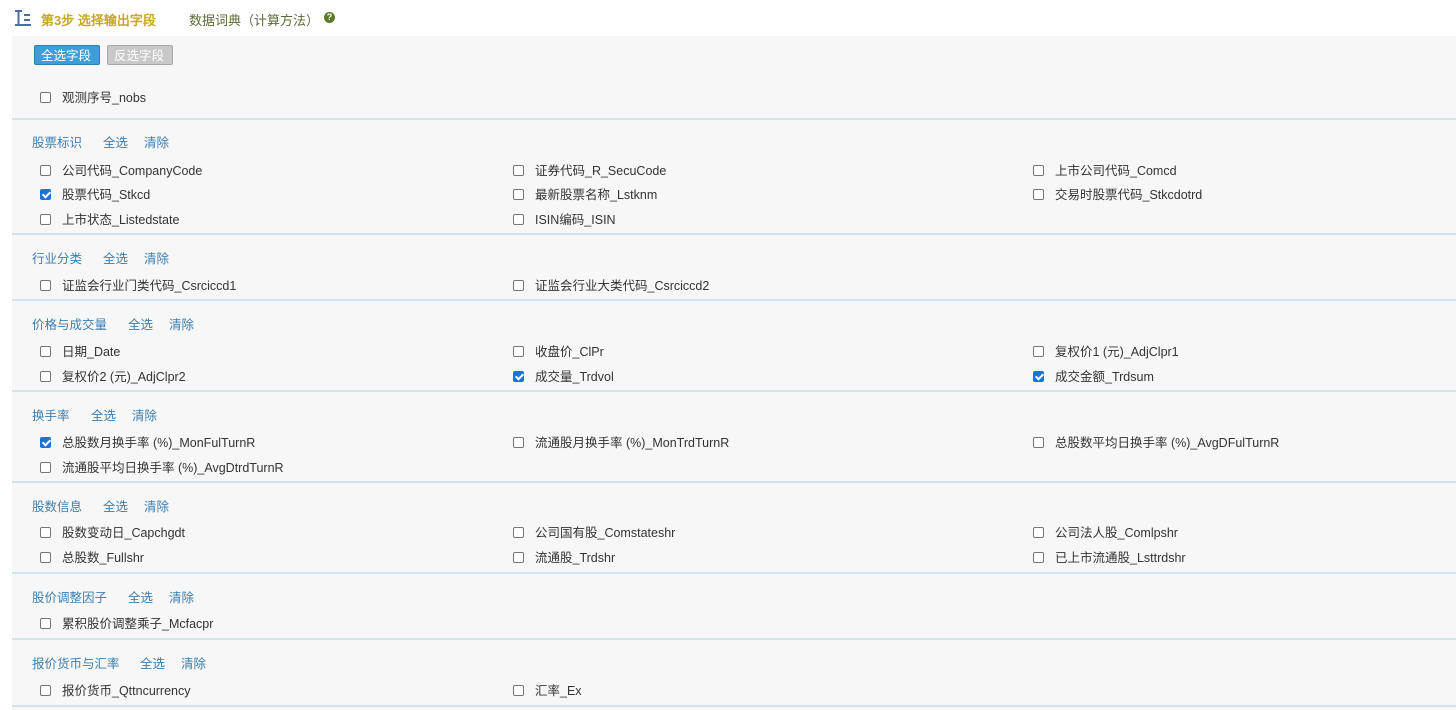 The width and height of the screenshot is (1456, 710). What do you see at coordinates (601, 171) in the screenshot?
I see `field-label: 证券代码_R_SecuCode` at bounding box center [601, 171].